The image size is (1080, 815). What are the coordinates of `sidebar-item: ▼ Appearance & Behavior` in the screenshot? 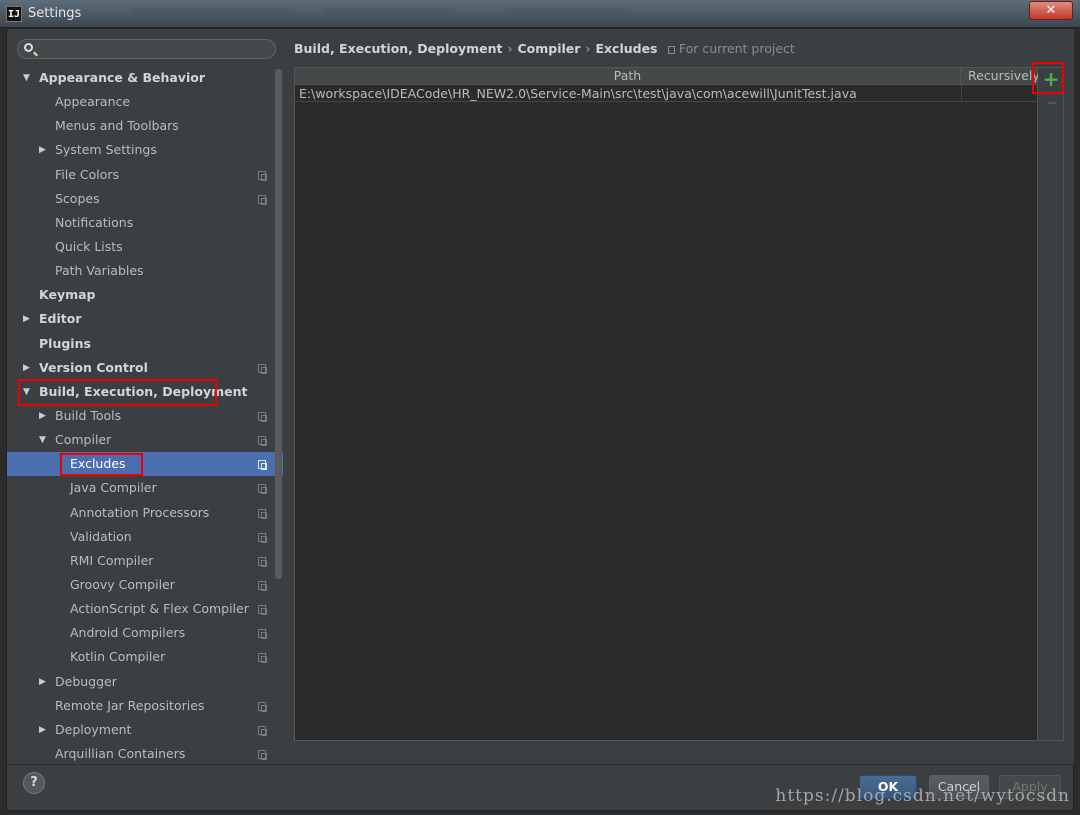 It's located at (145, 78).